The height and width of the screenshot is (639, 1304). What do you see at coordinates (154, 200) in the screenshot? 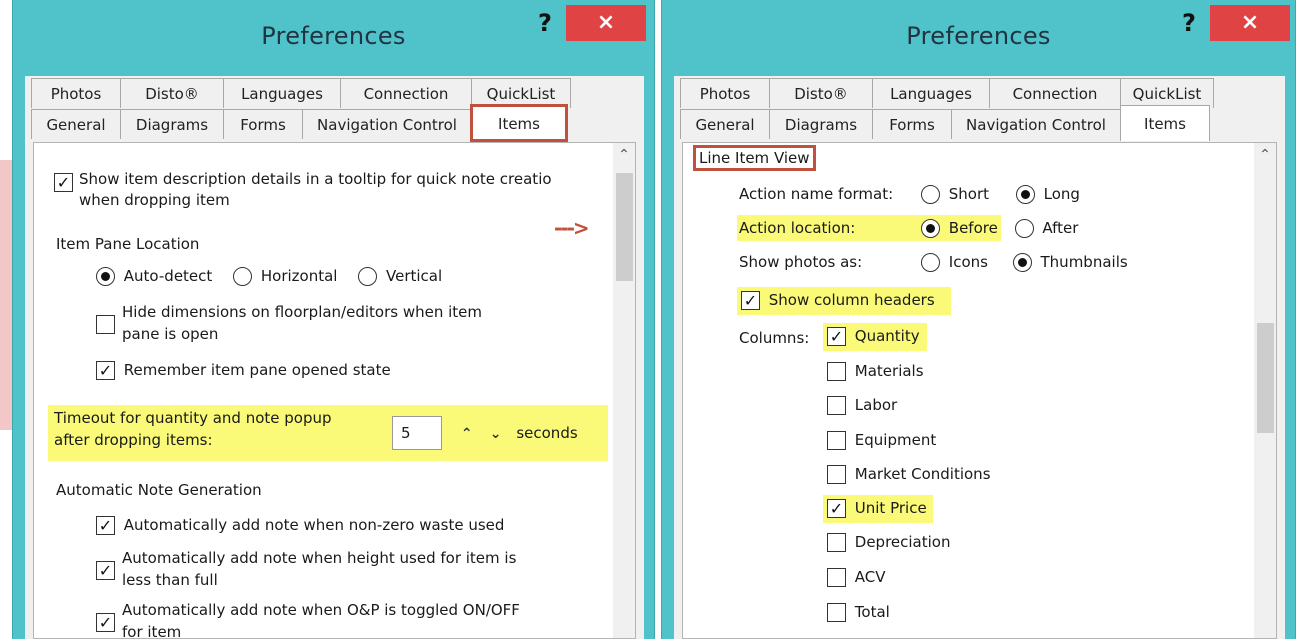
I see `tooltip-option-line2: when dropping item` at bounding box center [154, 200].